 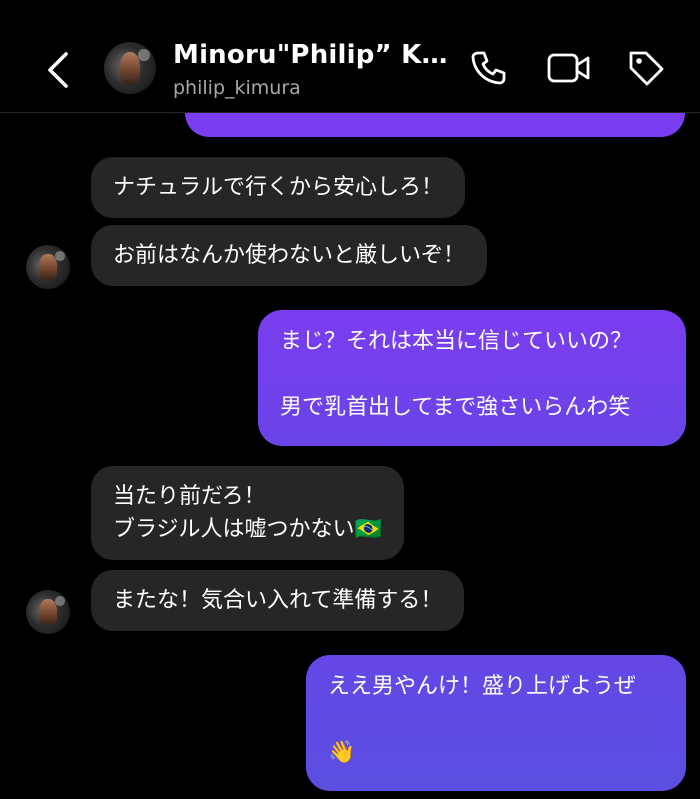 I want to click on phone-icon, so click(x=488, y=68).